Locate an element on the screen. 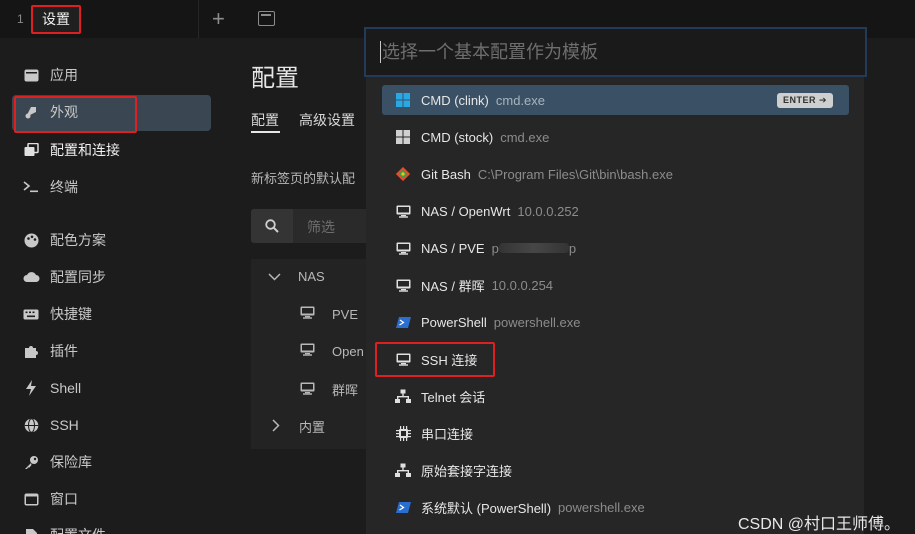 The height and width of the screenshot is (534, 915). profile-name: Telnet 会话 is located at coordinates (453, 397).